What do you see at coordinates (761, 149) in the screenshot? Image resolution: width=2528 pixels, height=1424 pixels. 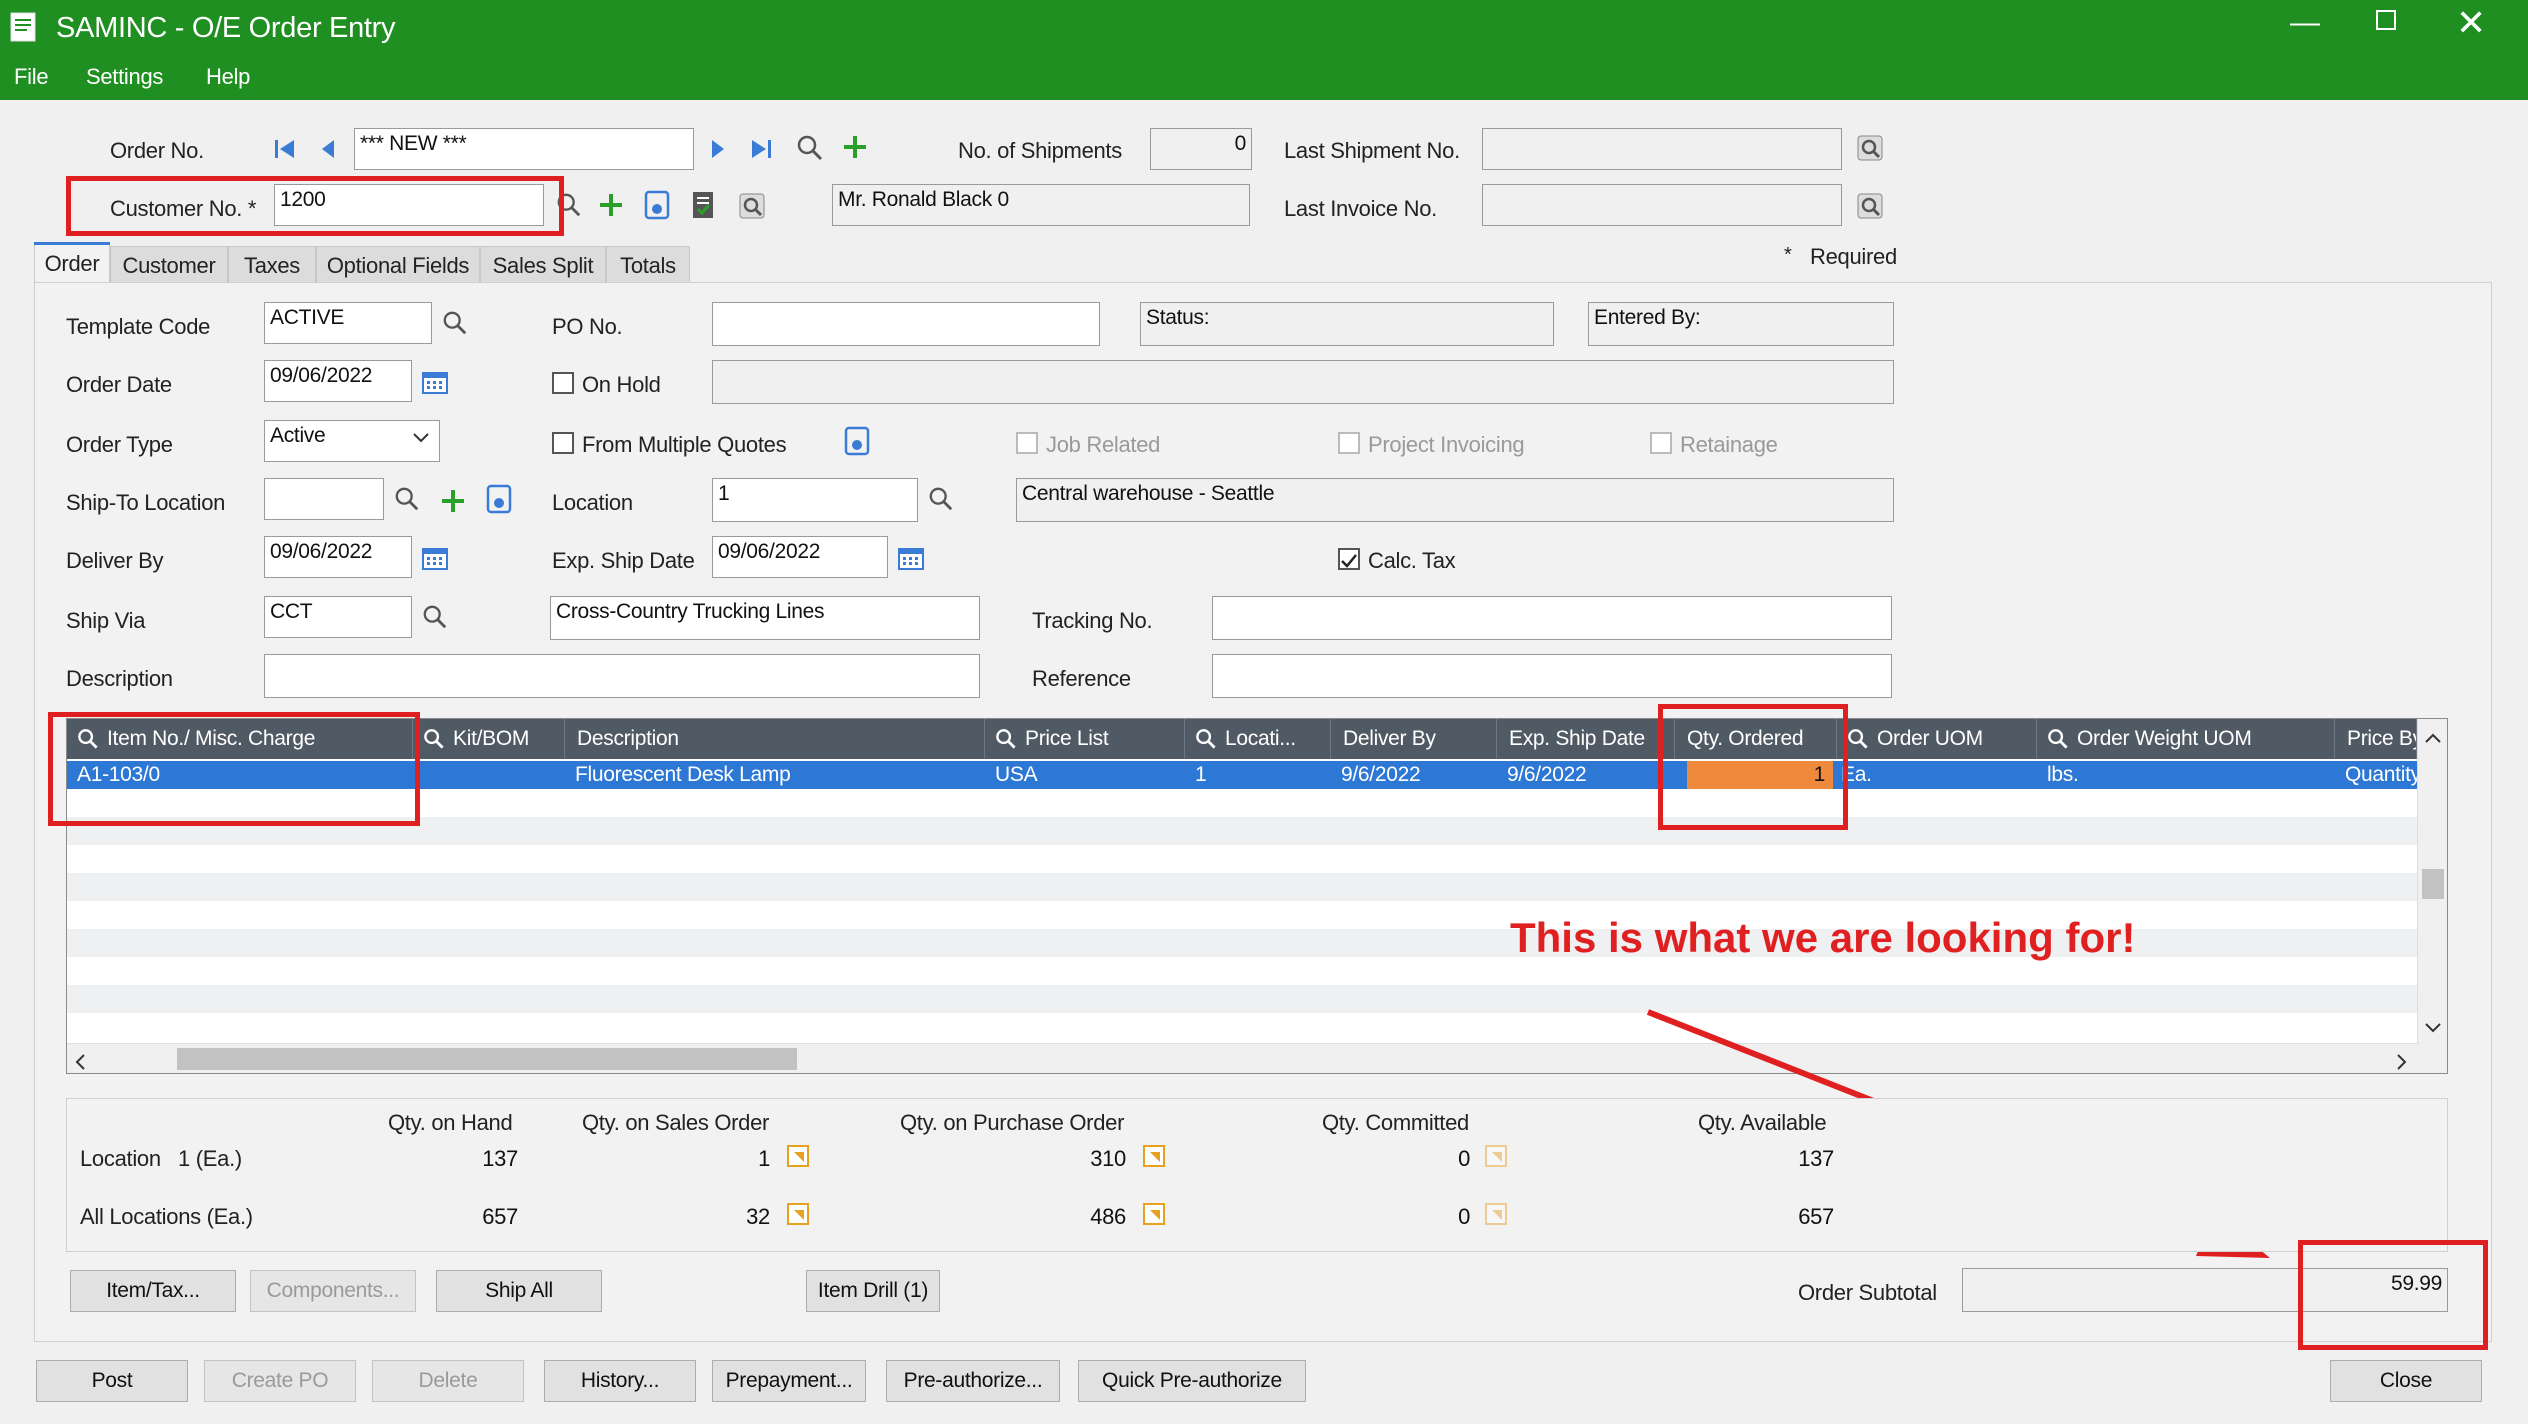 I see `last-record-icon` at bounding box center [761, 149].